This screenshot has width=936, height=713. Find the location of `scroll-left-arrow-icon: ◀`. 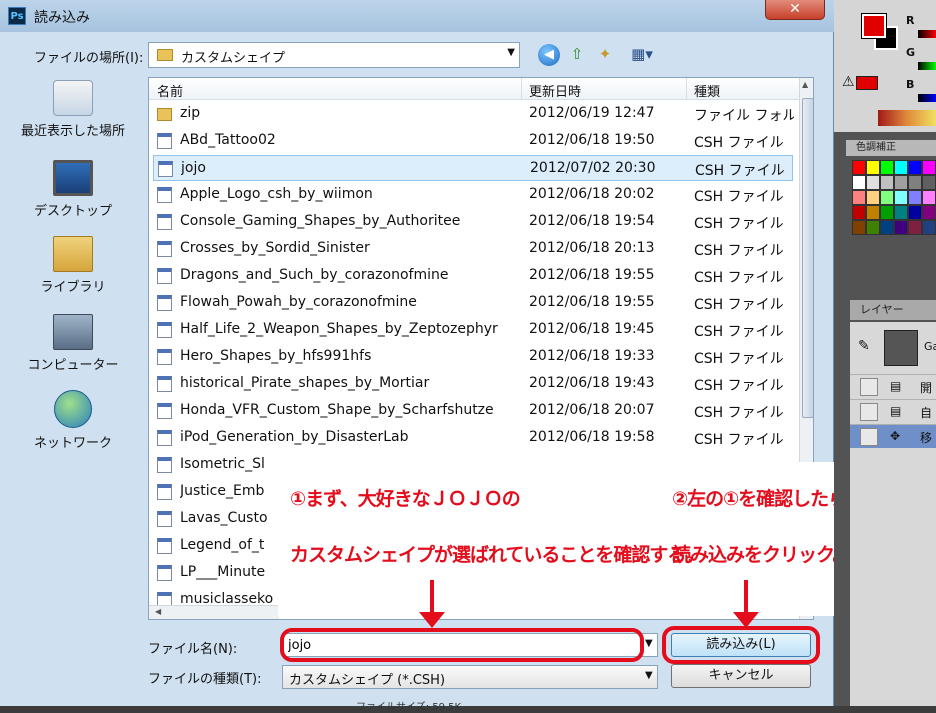

scroll-left-arrow-icon: ◀ is located at coordinates (158, 611).